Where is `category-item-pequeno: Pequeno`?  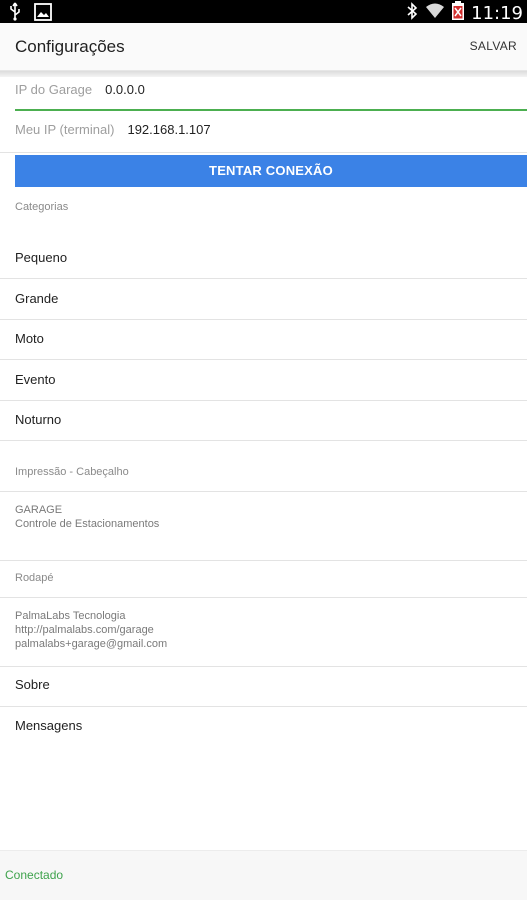 category-item-pequeno: Pequeno is located at coordinates (41, 257).